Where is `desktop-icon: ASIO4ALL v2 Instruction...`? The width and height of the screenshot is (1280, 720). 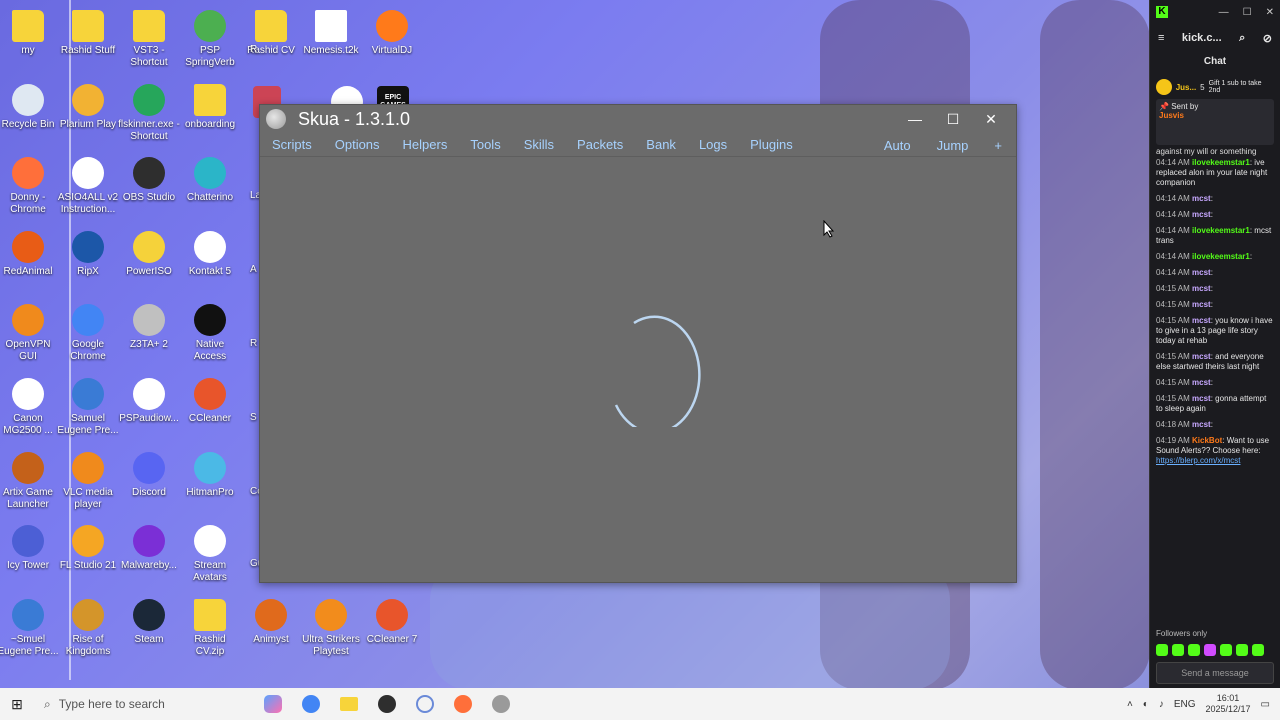
desktop-icon: ASIO4ALL v2 Instruction... is located at coordinates (88, 183).